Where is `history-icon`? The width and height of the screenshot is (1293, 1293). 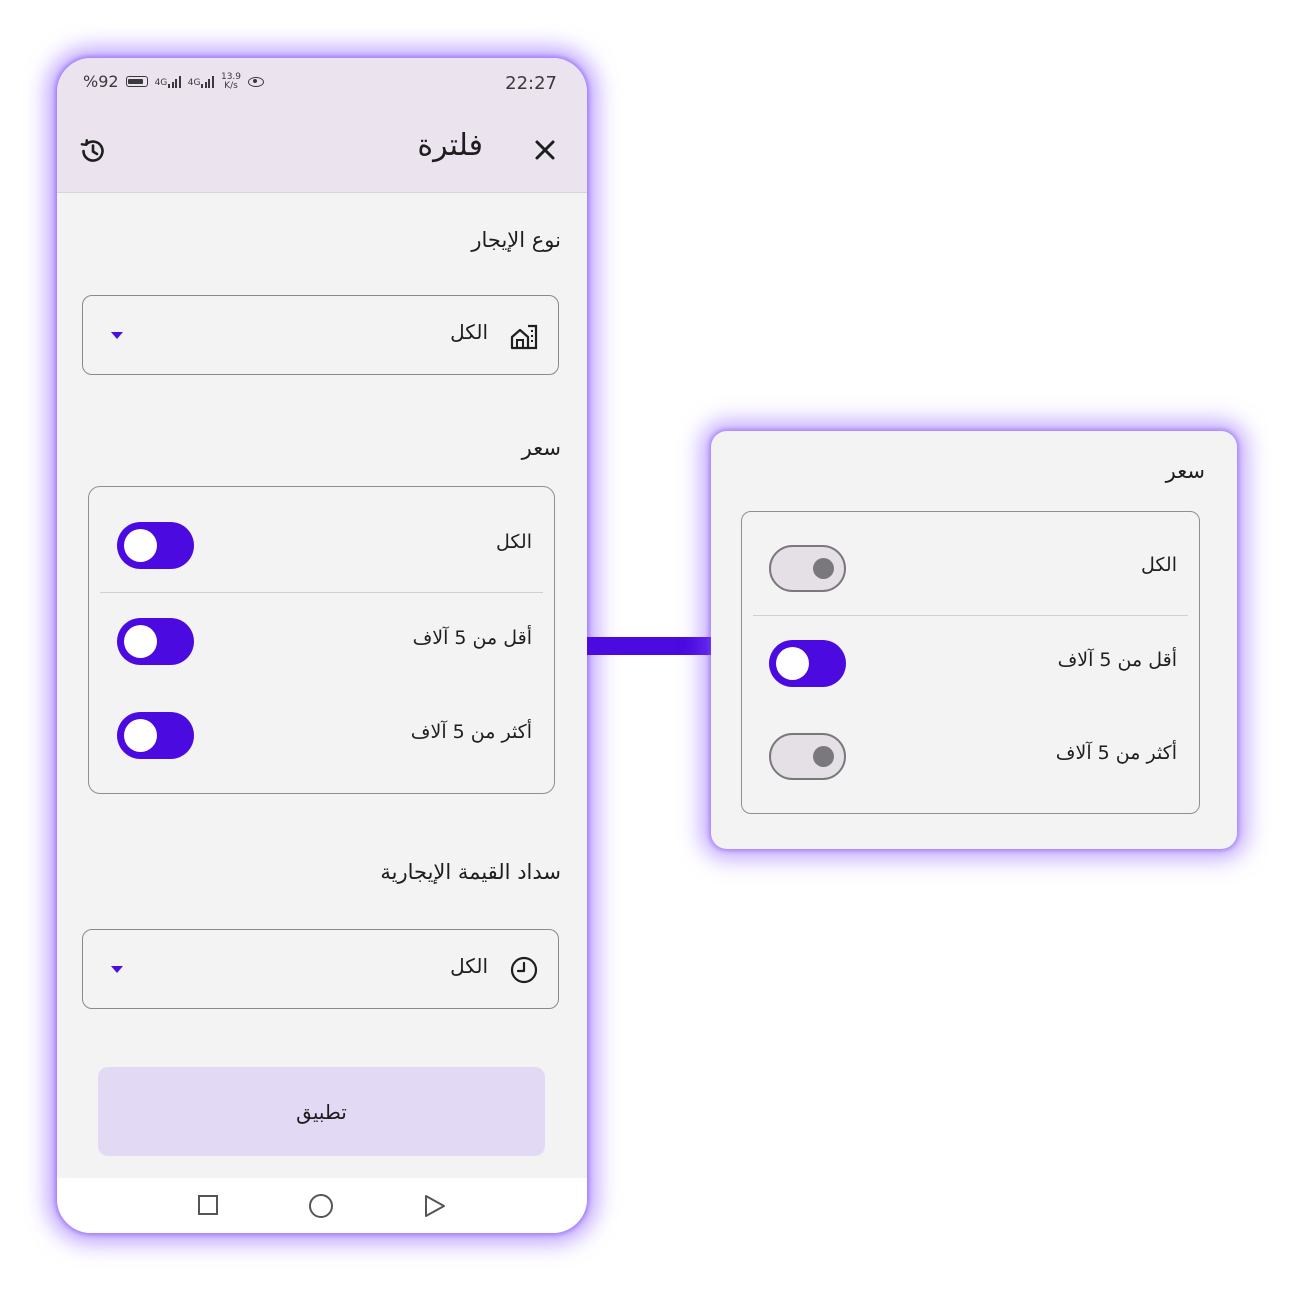 history-icon is located at coordinates (92, 151).